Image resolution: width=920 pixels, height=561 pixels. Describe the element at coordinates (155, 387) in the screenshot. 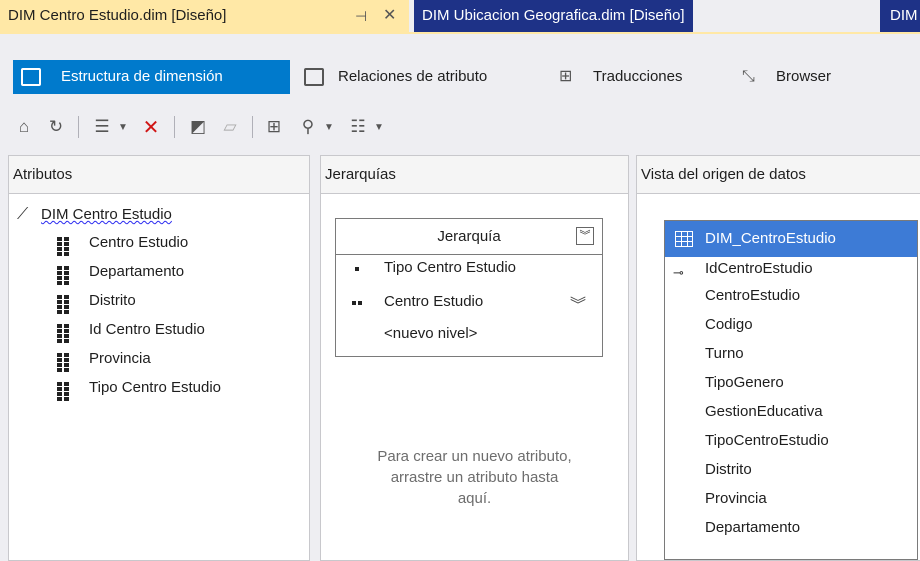

I see `attribute-label: Tipo Centro Estudio` at that location.